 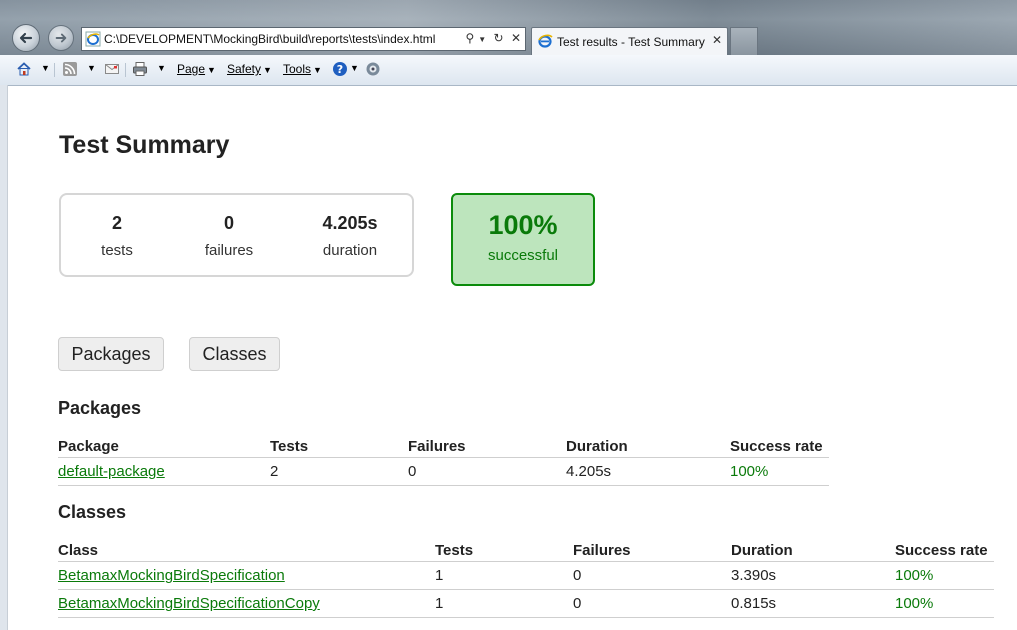 What do you see at coordinates (111, 471) in the screenshot?
I see `package-link: default-package` at bounding box center [111, 471].